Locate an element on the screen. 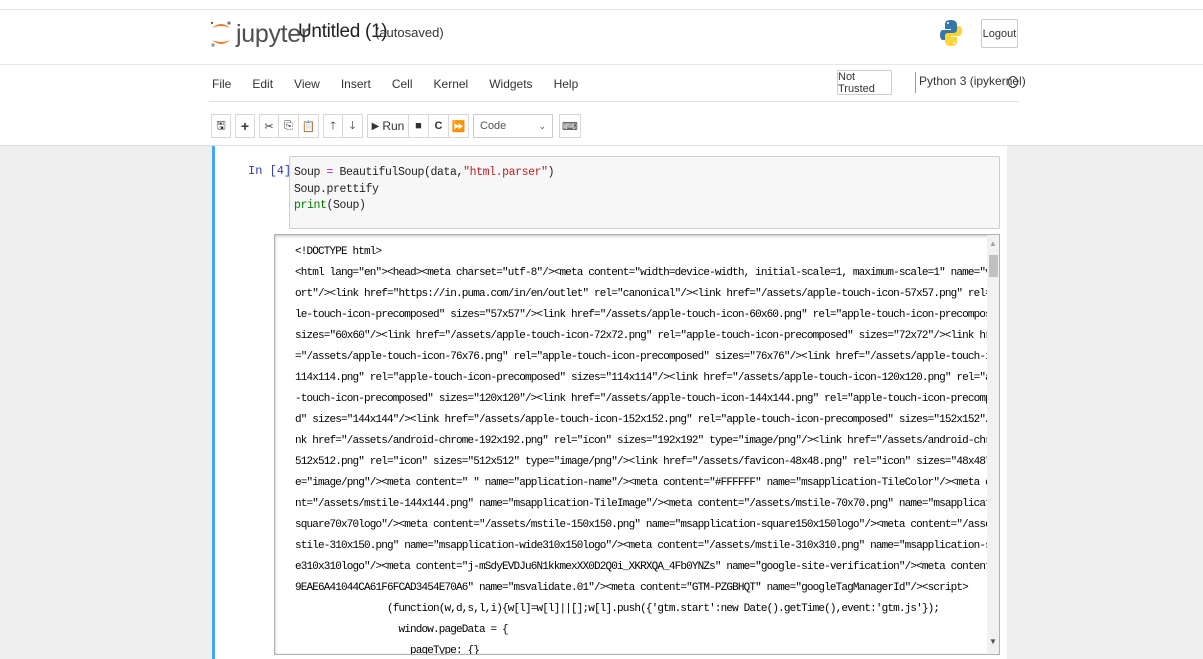 This screenshot has height=659, width=1203. toolbar: 🖫 + ✂ ⎘ 📋 🡑 🡓 ▶ Run ■ C ⏩ Code ⌄ ⌨ is located at coordinates (396, 126).